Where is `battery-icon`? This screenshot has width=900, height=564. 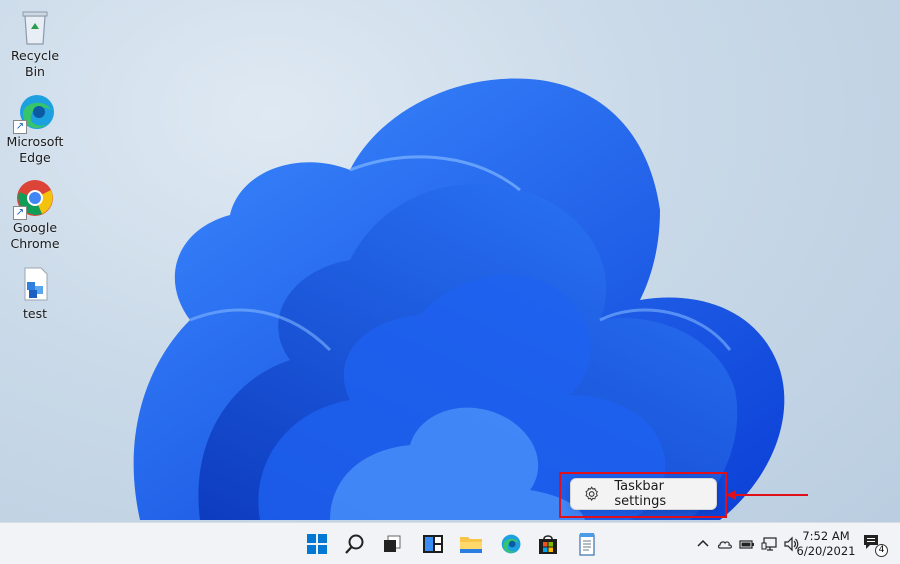 battery-icon is located at coordinates (747, 544).